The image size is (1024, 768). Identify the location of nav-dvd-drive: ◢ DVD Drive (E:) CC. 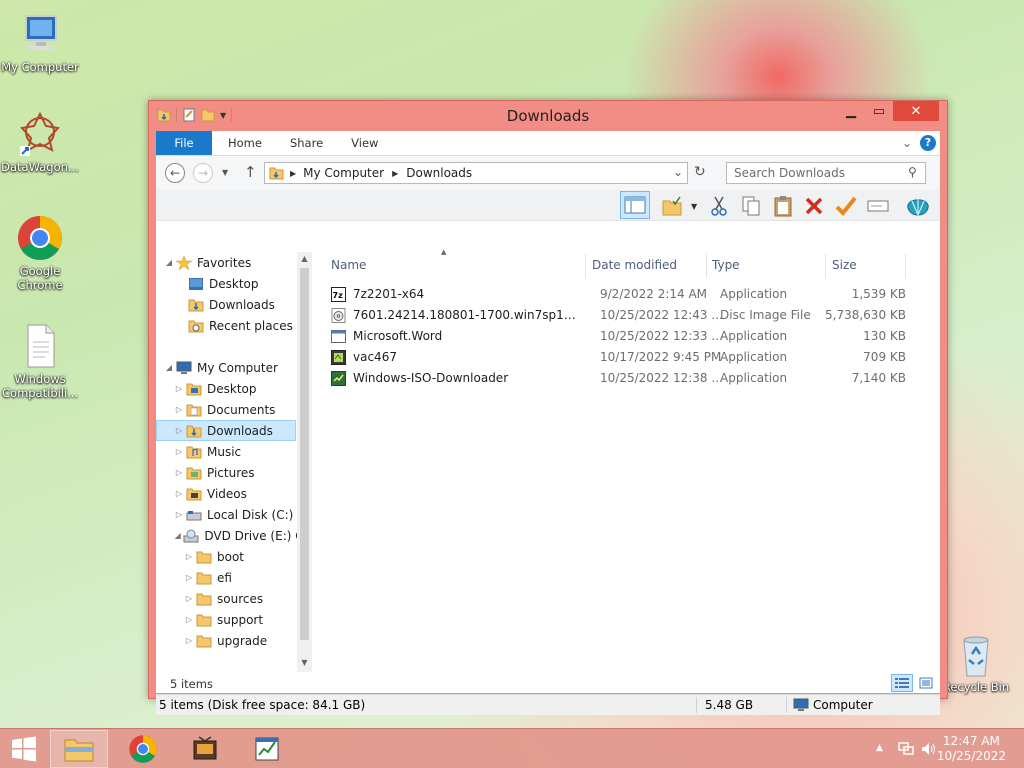
(243, 535).